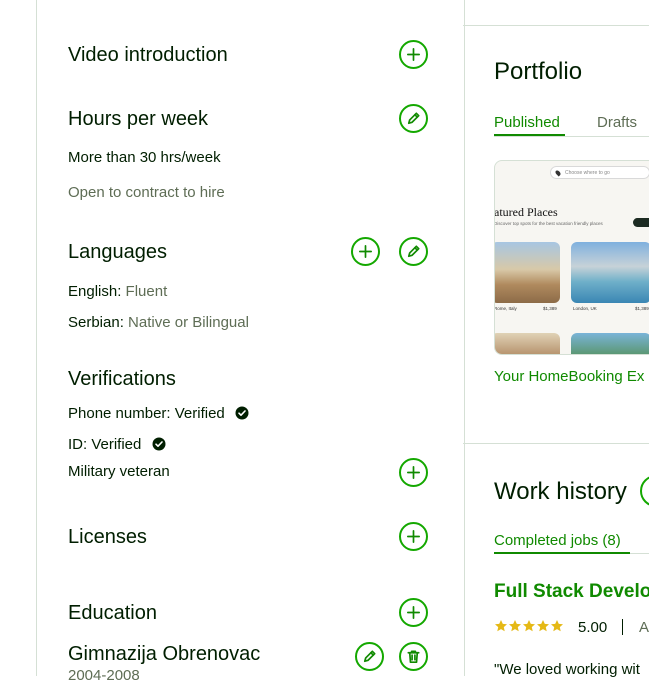 This screenshot has height=684, width=649. Describe the element at coordinates (95, 291) in the screenshot. I see `language-name: English:` at that location.